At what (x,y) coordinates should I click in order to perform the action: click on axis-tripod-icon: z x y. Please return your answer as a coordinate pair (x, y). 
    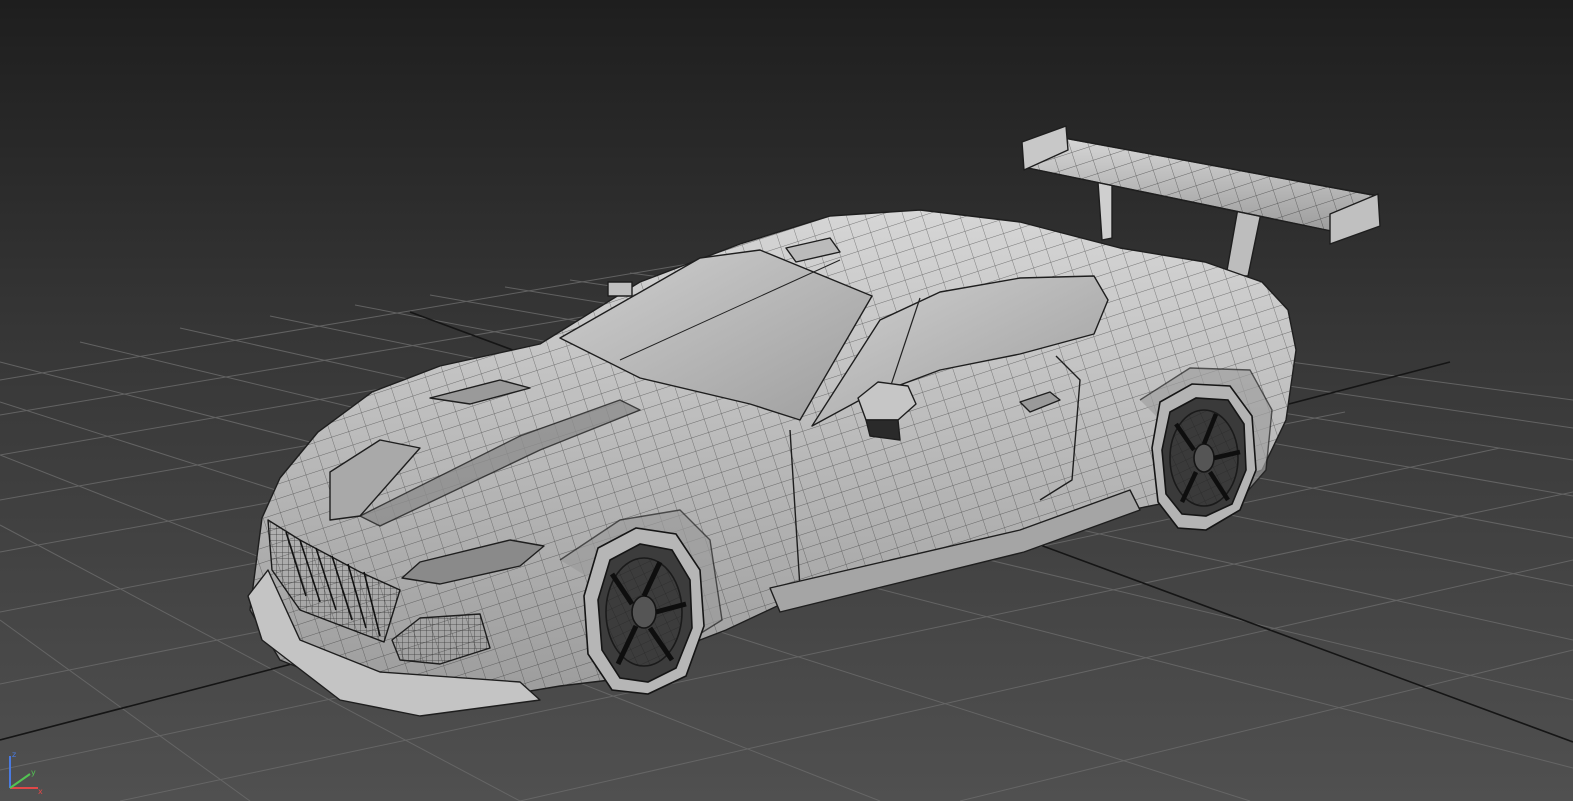
    Looking at the image, I should click on (26, 773).